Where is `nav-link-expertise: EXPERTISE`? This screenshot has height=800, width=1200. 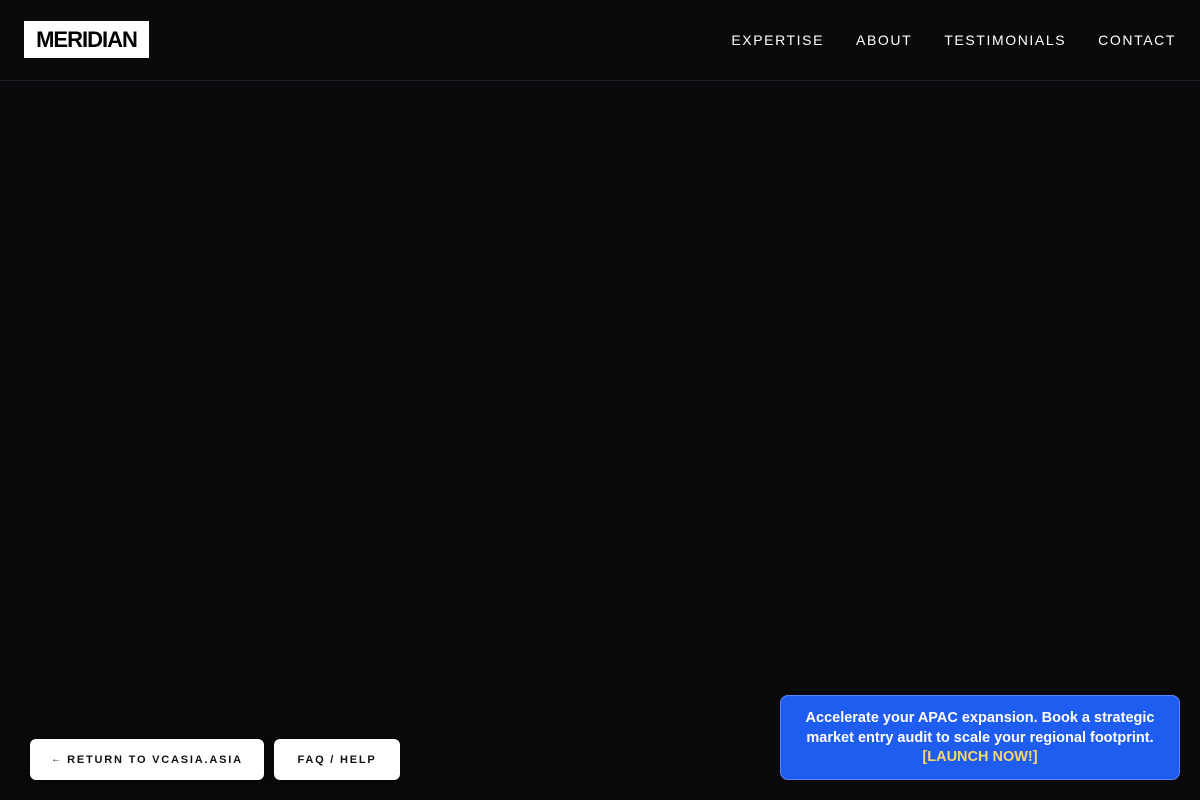
nav-link-expertise: EXPERTISE is located at coordinates (777, 40).